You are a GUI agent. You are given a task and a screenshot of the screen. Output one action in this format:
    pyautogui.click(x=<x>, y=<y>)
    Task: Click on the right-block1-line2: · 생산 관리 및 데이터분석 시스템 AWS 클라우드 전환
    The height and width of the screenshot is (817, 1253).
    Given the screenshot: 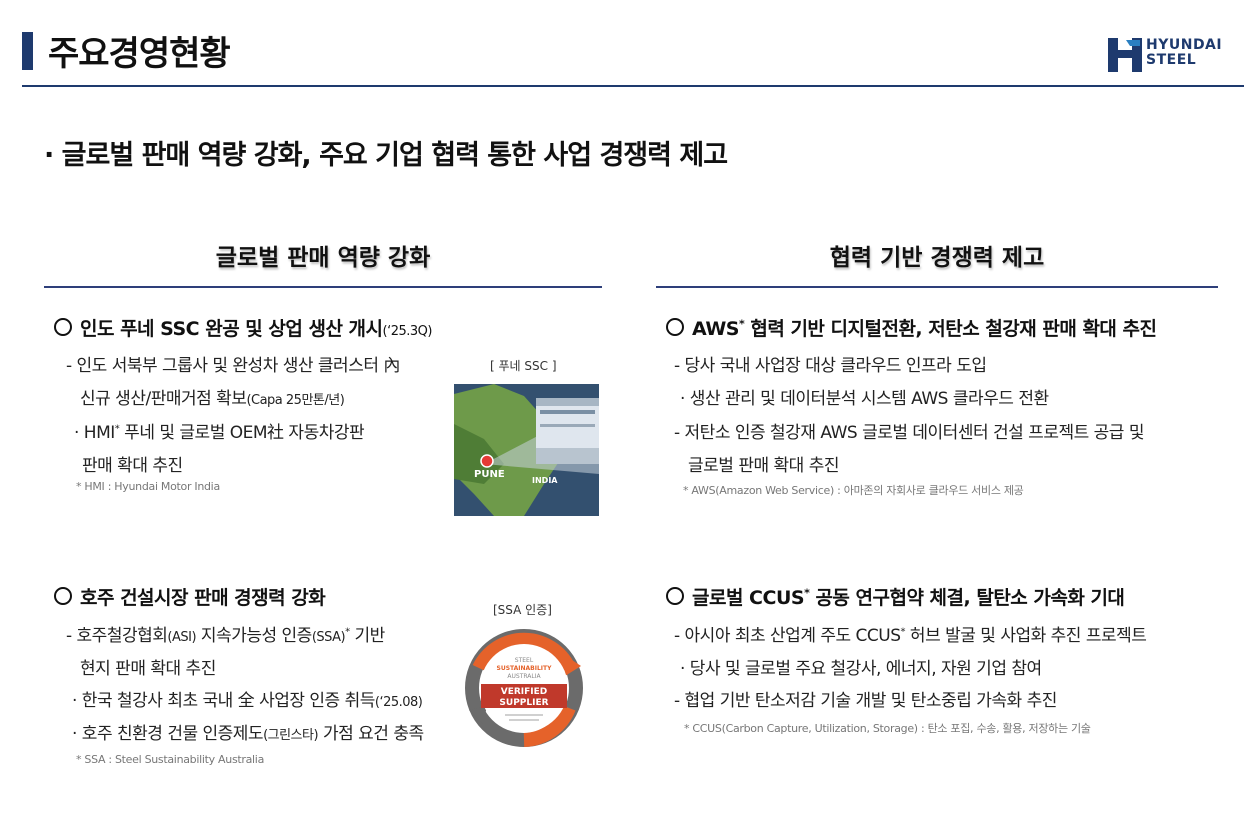 What is the action you would take?
    pyautogui.click(x=864, y=399)
    